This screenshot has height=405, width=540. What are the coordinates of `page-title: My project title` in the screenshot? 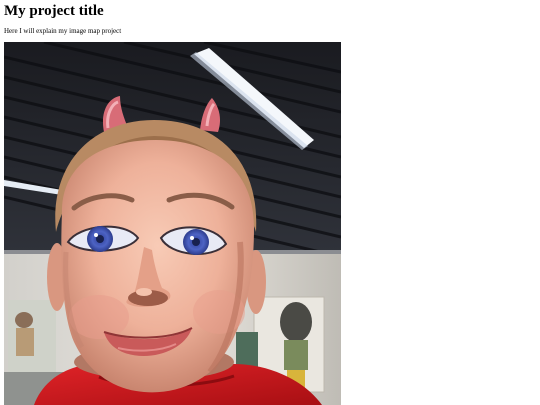 It's located at (54, 11).